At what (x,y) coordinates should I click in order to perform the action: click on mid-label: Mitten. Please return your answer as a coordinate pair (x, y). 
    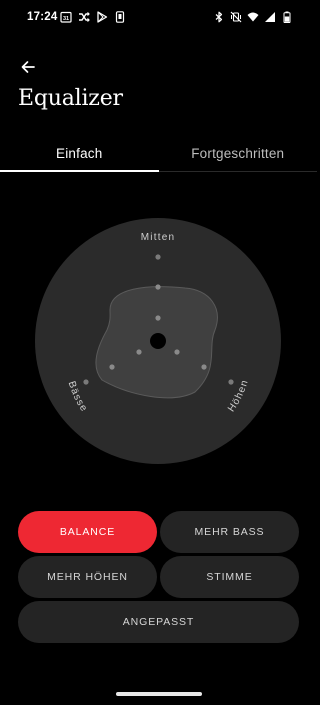
    Looking at the image, I should click on (158, 237).